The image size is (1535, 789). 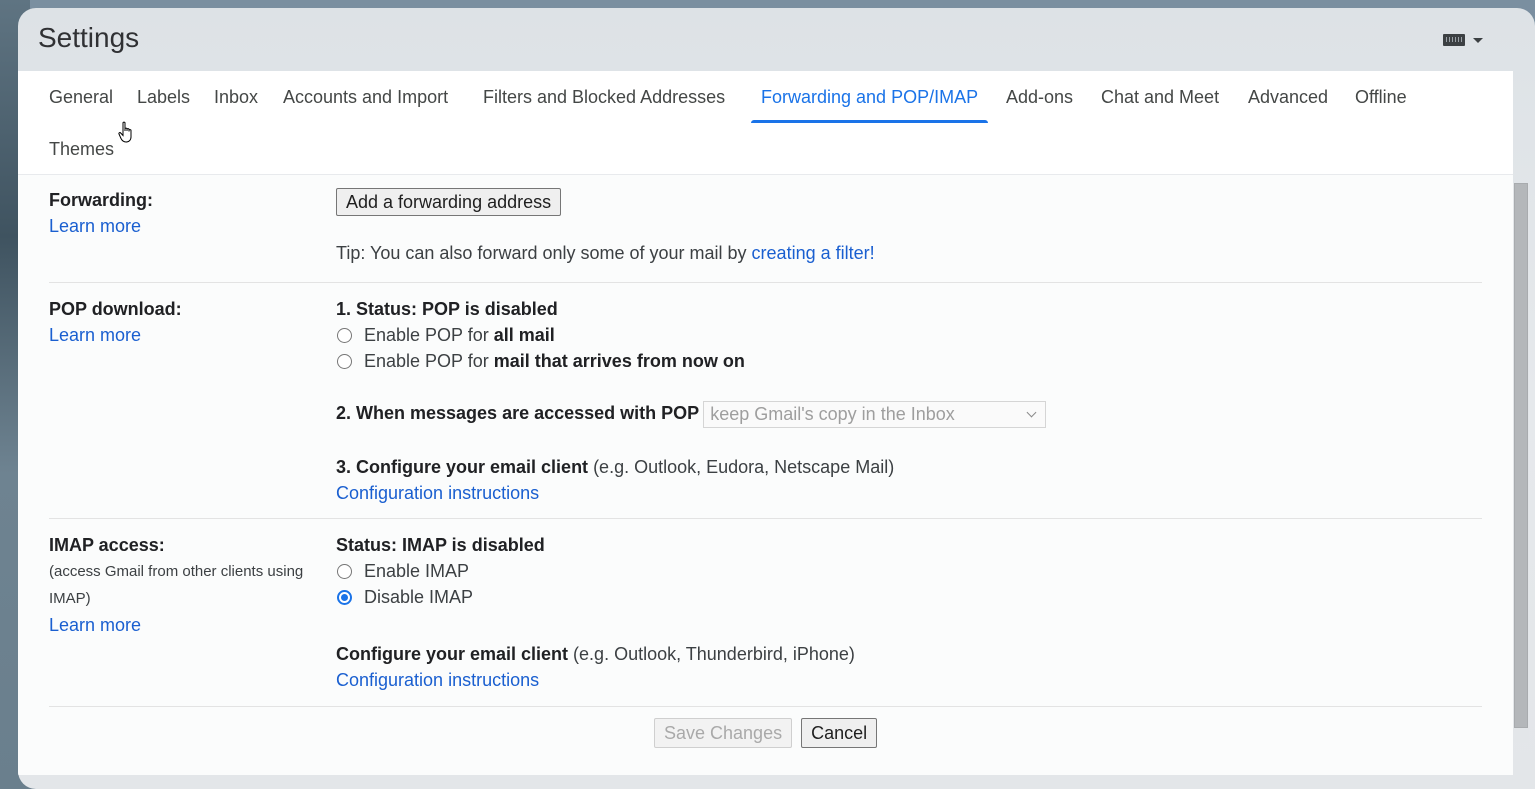 I want to click on forwarding-learn-more-link: Learn more, so click(x=95, y=226).